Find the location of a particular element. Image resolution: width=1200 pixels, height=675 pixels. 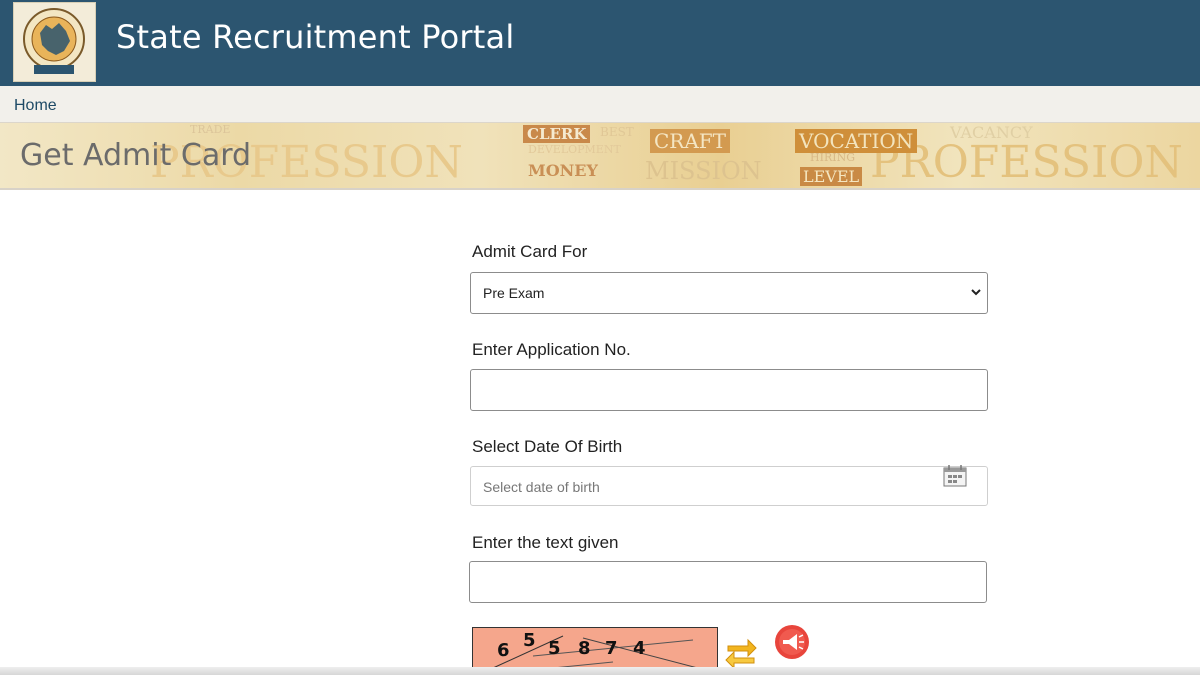

page-title: Get Admit Card is located at coordinates (136, 155).